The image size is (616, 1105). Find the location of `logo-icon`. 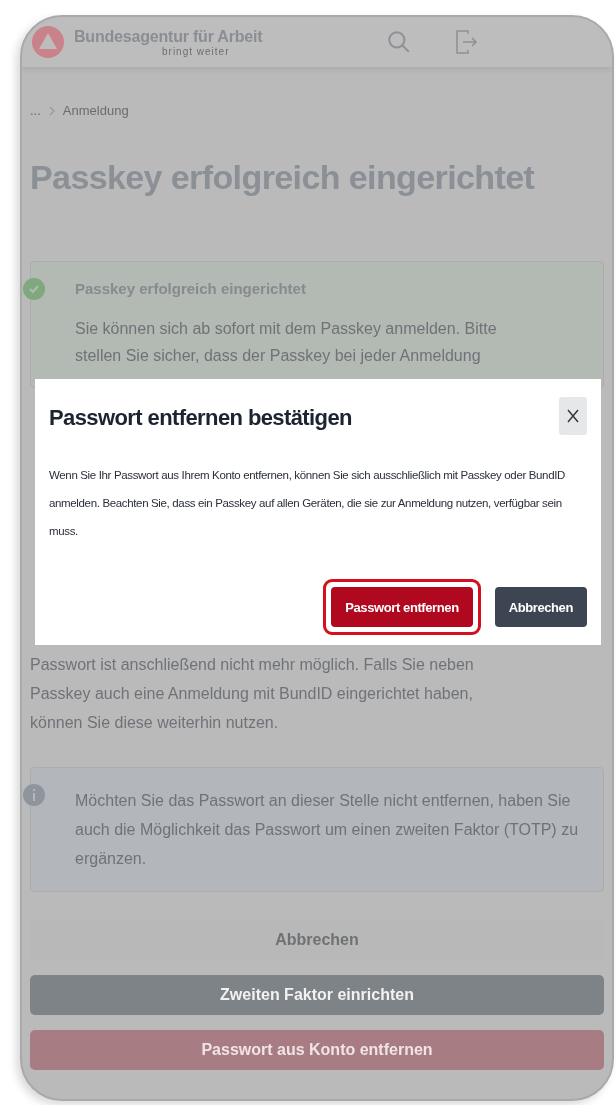

logo-icon is located at coordinates (48, 42).